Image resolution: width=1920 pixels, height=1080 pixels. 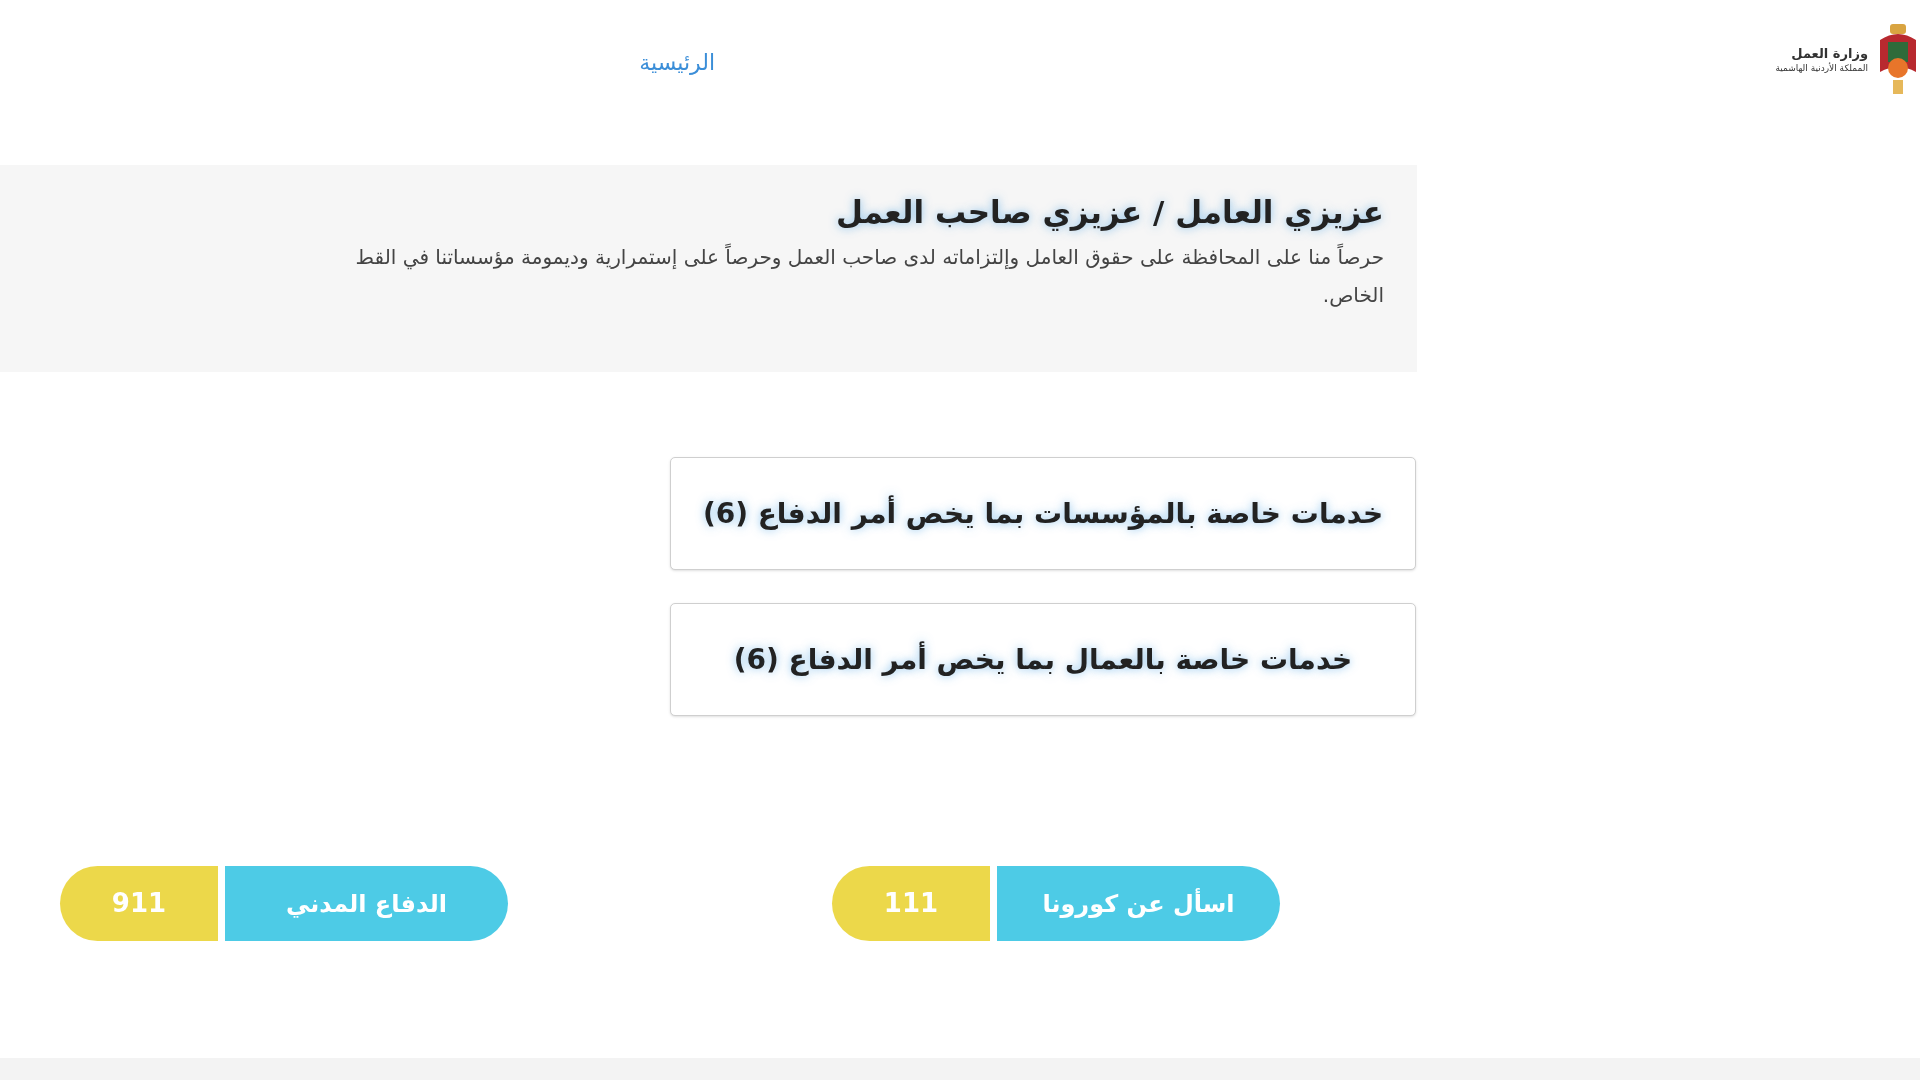 What do you see at coordinates (139, 903) in the screenshot?
I see `hotline-number: 911` at bounding box center [139, 903].